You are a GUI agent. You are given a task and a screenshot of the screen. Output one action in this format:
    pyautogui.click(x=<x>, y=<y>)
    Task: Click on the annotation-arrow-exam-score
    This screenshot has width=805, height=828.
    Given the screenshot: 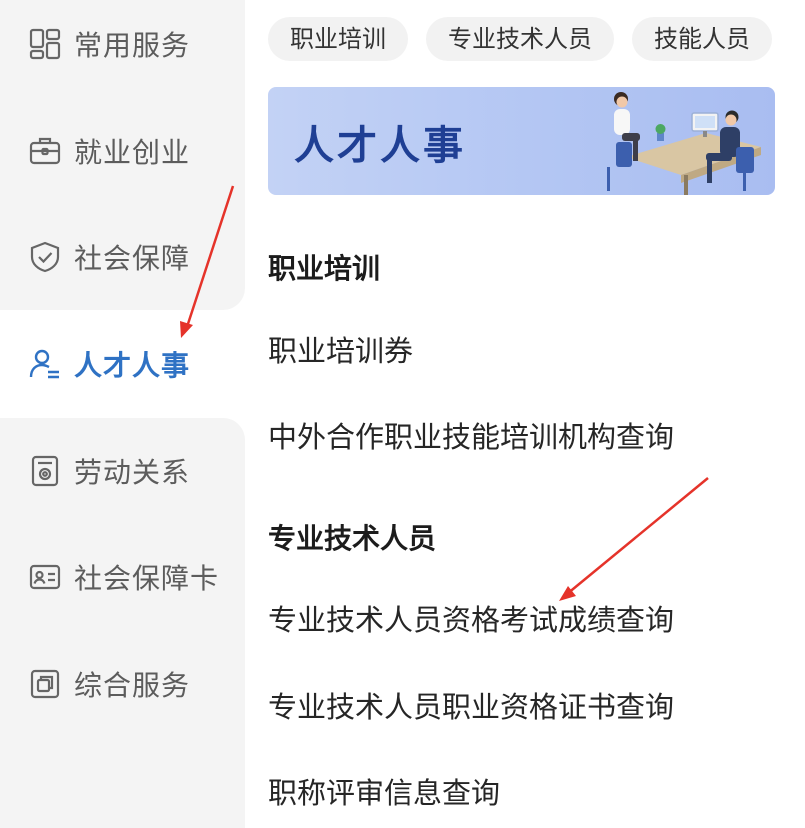 What is the action you would take?
    pyautogui.click(x=634, y=539)
    